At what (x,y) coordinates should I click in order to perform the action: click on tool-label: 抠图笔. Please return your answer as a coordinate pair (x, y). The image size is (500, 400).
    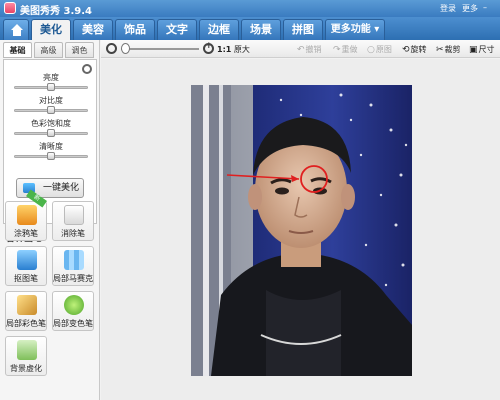
    Looking at the image, I should click on (26, 278).